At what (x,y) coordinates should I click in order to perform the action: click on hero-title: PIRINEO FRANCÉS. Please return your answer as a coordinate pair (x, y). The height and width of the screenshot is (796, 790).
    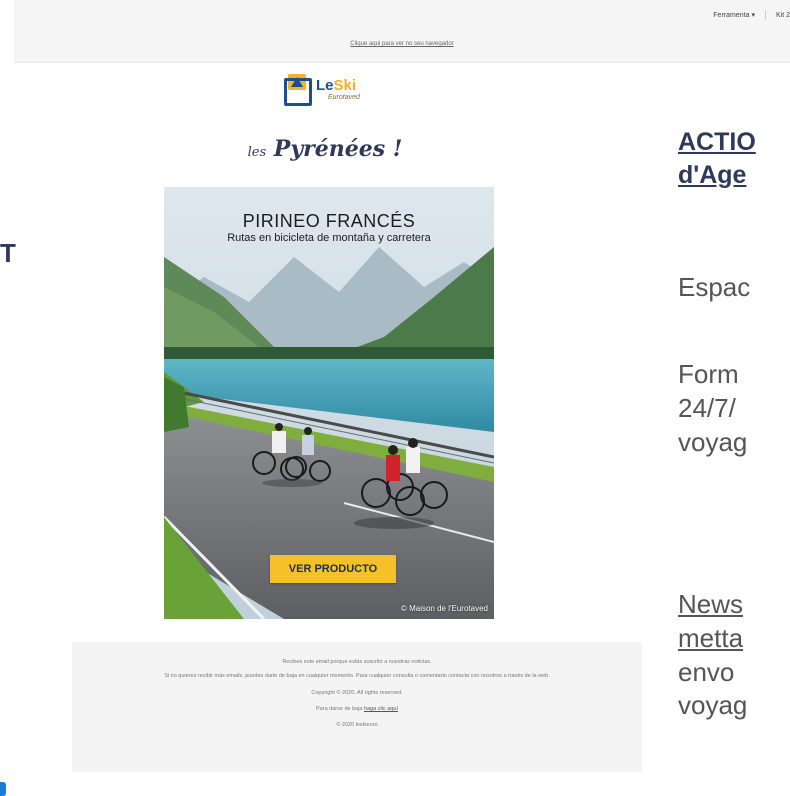
    Looking at the image, I should click on (329, 221).